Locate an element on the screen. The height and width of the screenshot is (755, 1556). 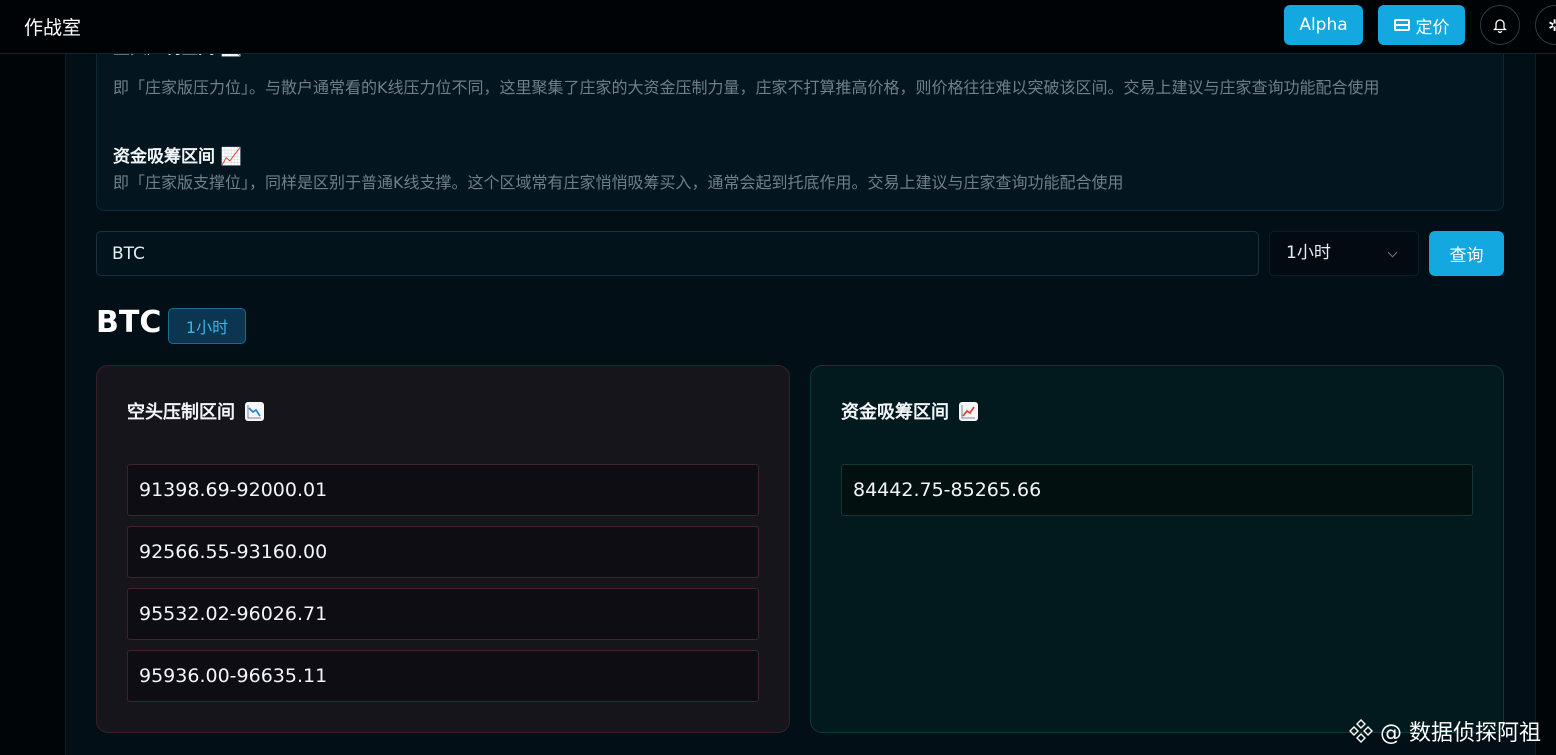
bull-zone-title: 资金吸筹区间 is located at coordinates (909, 411).